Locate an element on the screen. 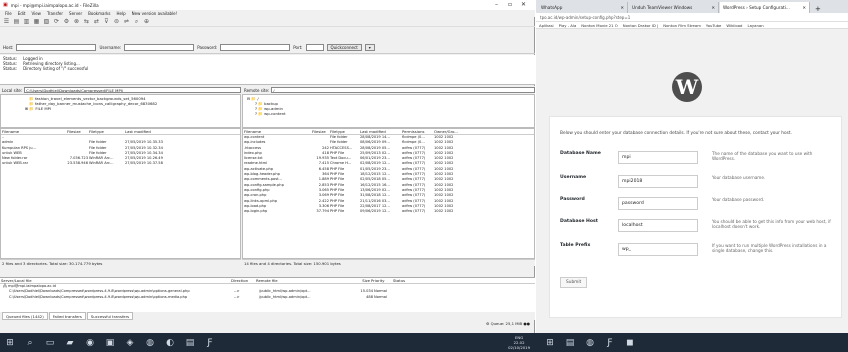 The height and width of the screenshot is (352, 848). app-icon: ◉ is located at coordinates (90, 343).